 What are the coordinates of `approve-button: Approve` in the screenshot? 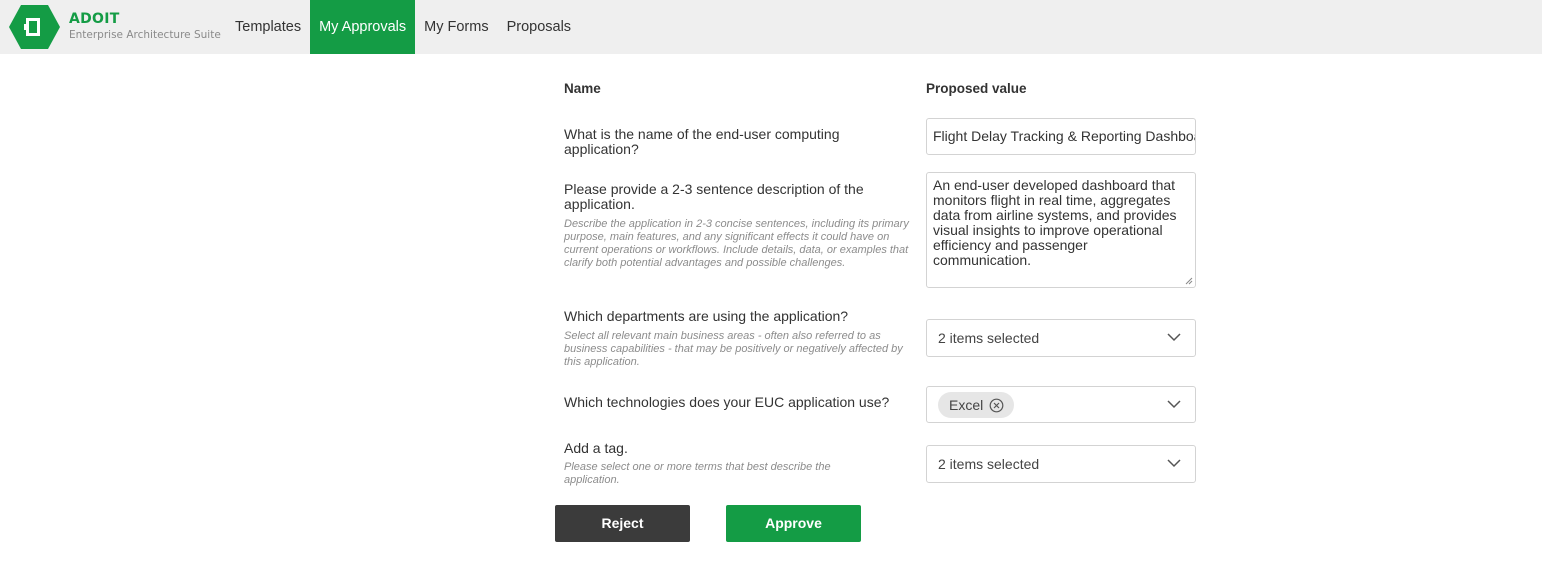 It's located at (793, 523).